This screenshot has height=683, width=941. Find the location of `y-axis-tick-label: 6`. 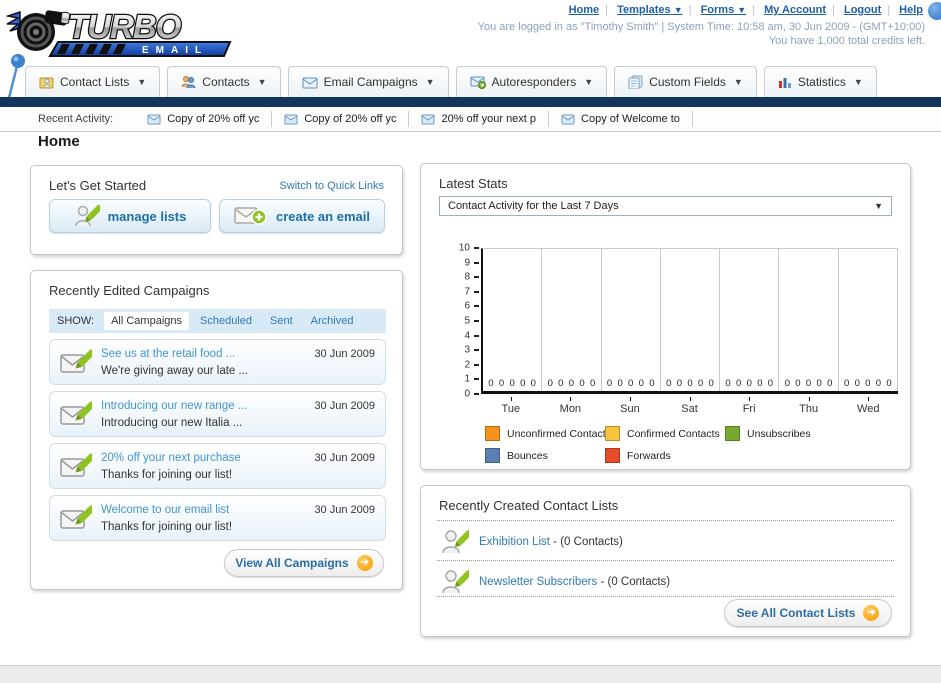

y-axis-tick-label: 6 is located at coordinates (467, 306).